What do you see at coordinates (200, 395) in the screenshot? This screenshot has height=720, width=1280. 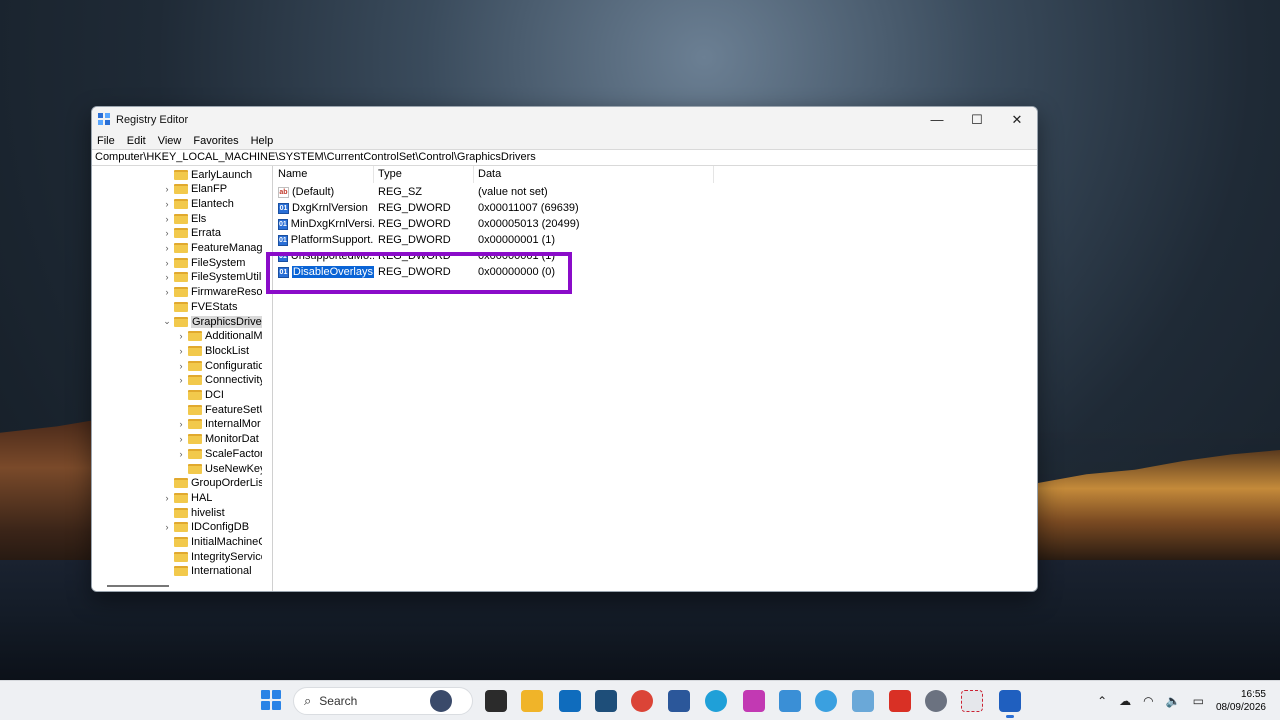 I see `tree-item: DCI` at bounding box center [200, 395].